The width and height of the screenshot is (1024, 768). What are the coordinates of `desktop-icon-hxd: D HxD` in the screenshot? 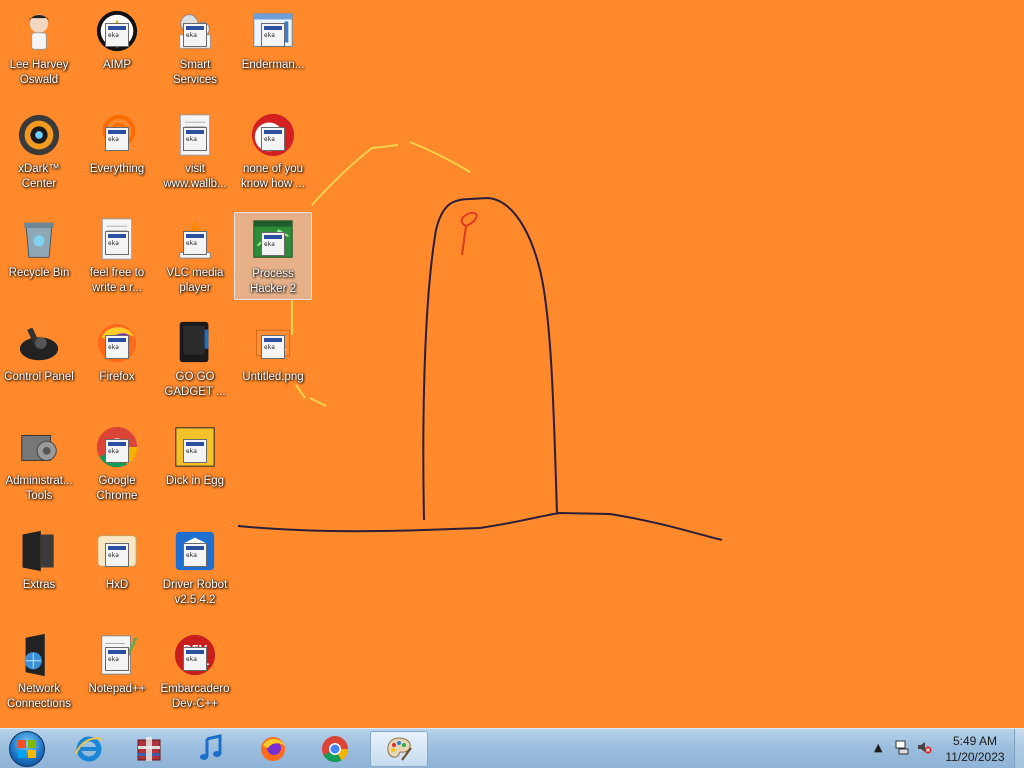 It's located at (117, 568).